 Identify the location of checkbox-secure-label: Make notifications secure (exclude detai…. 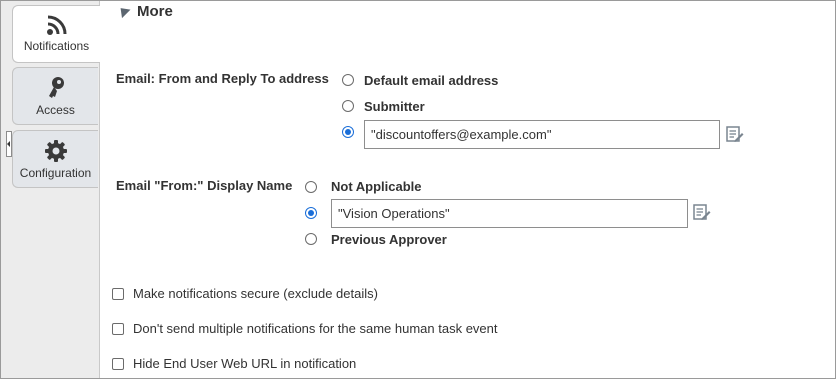
(255, 293).